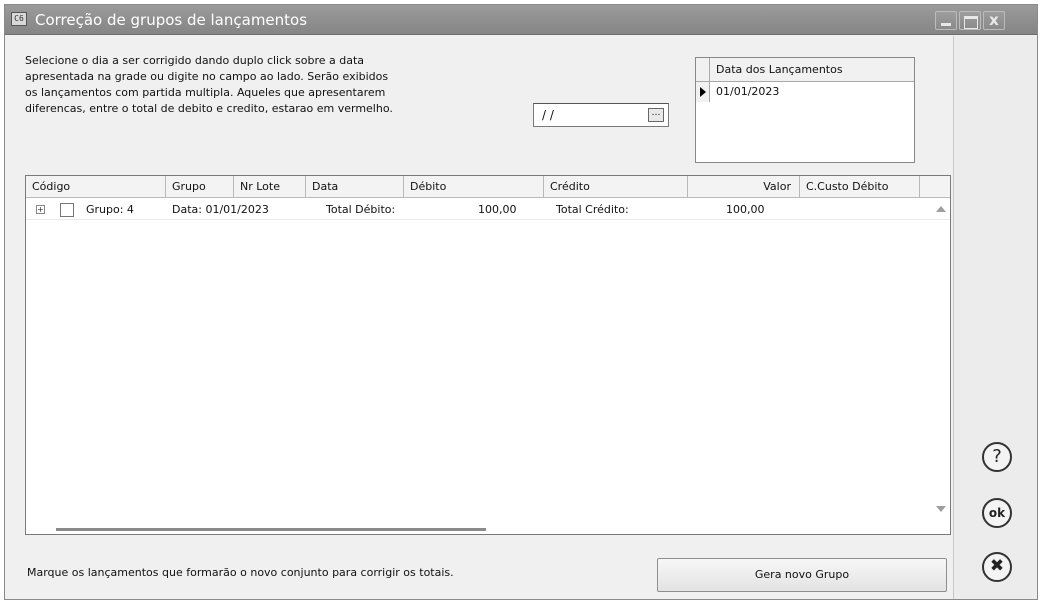  I want to click on close-window-button: x, so click(994, 20).